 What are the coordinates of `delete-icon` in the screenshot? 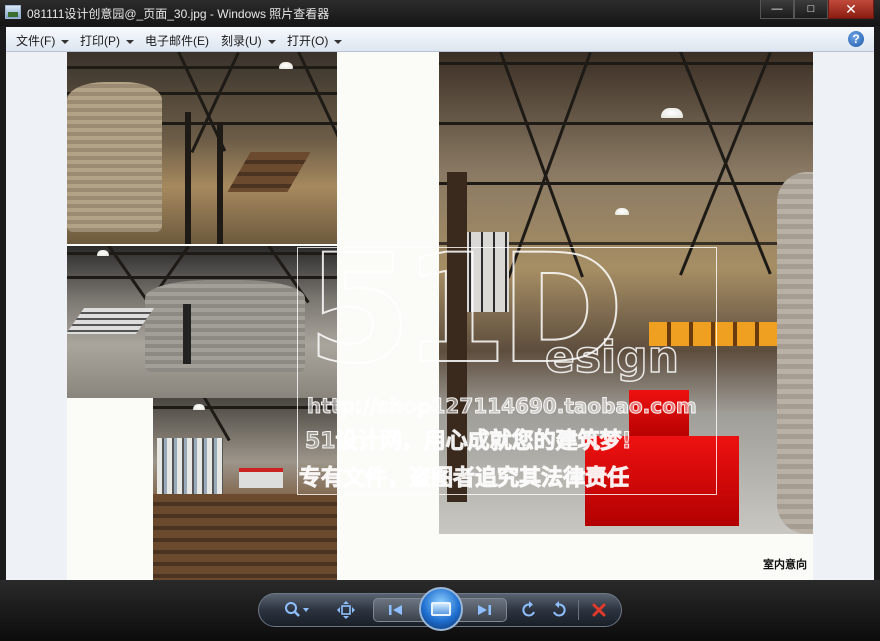 It's located at (599, 610).